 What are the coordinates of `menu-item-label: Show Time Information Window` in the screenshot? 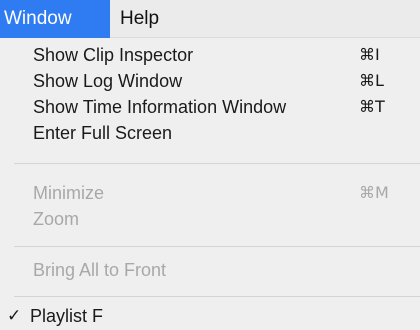 It's located at (160, 107).